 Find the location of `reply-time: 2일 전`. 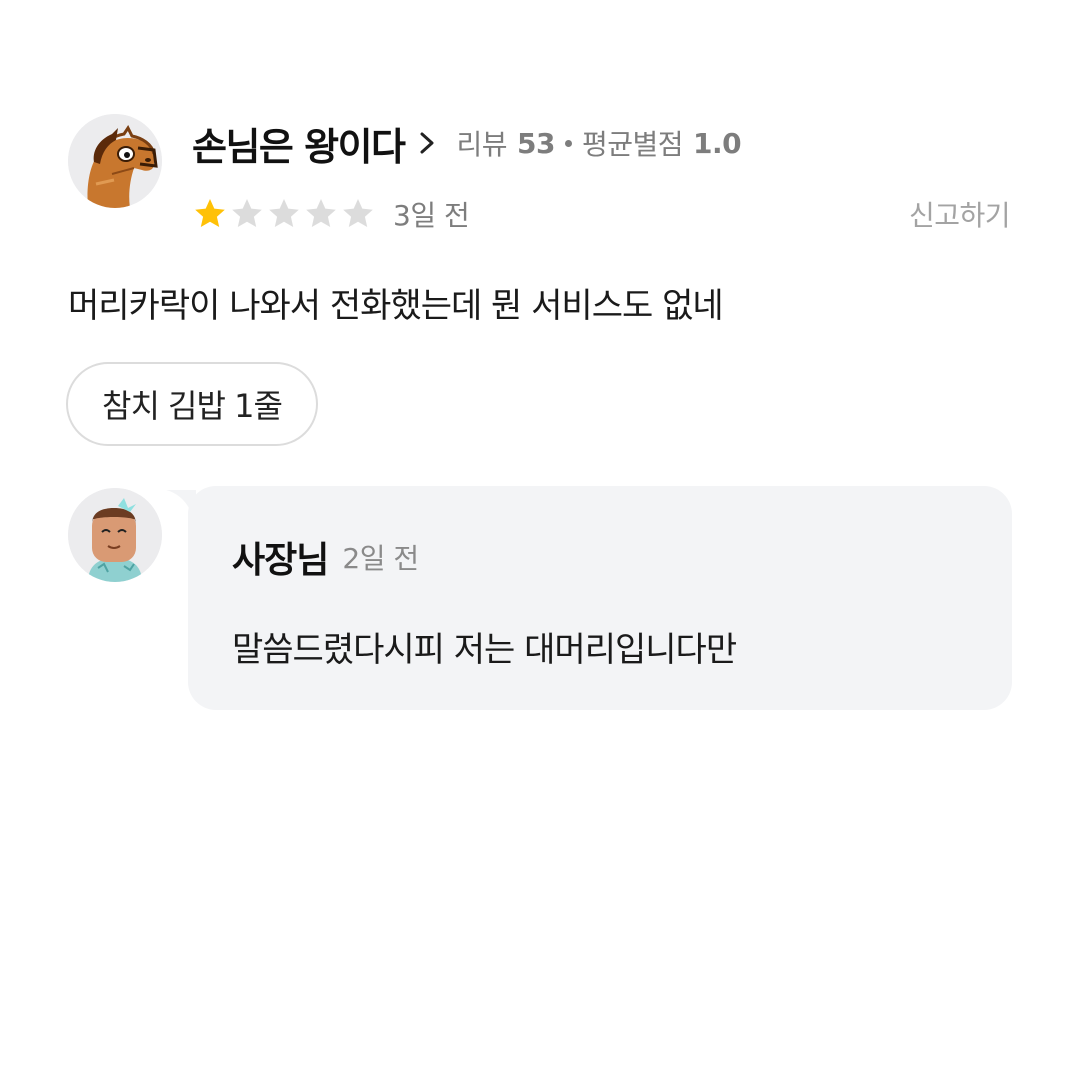

reply-time: 2일 전 is located at coordinates (380, 558).